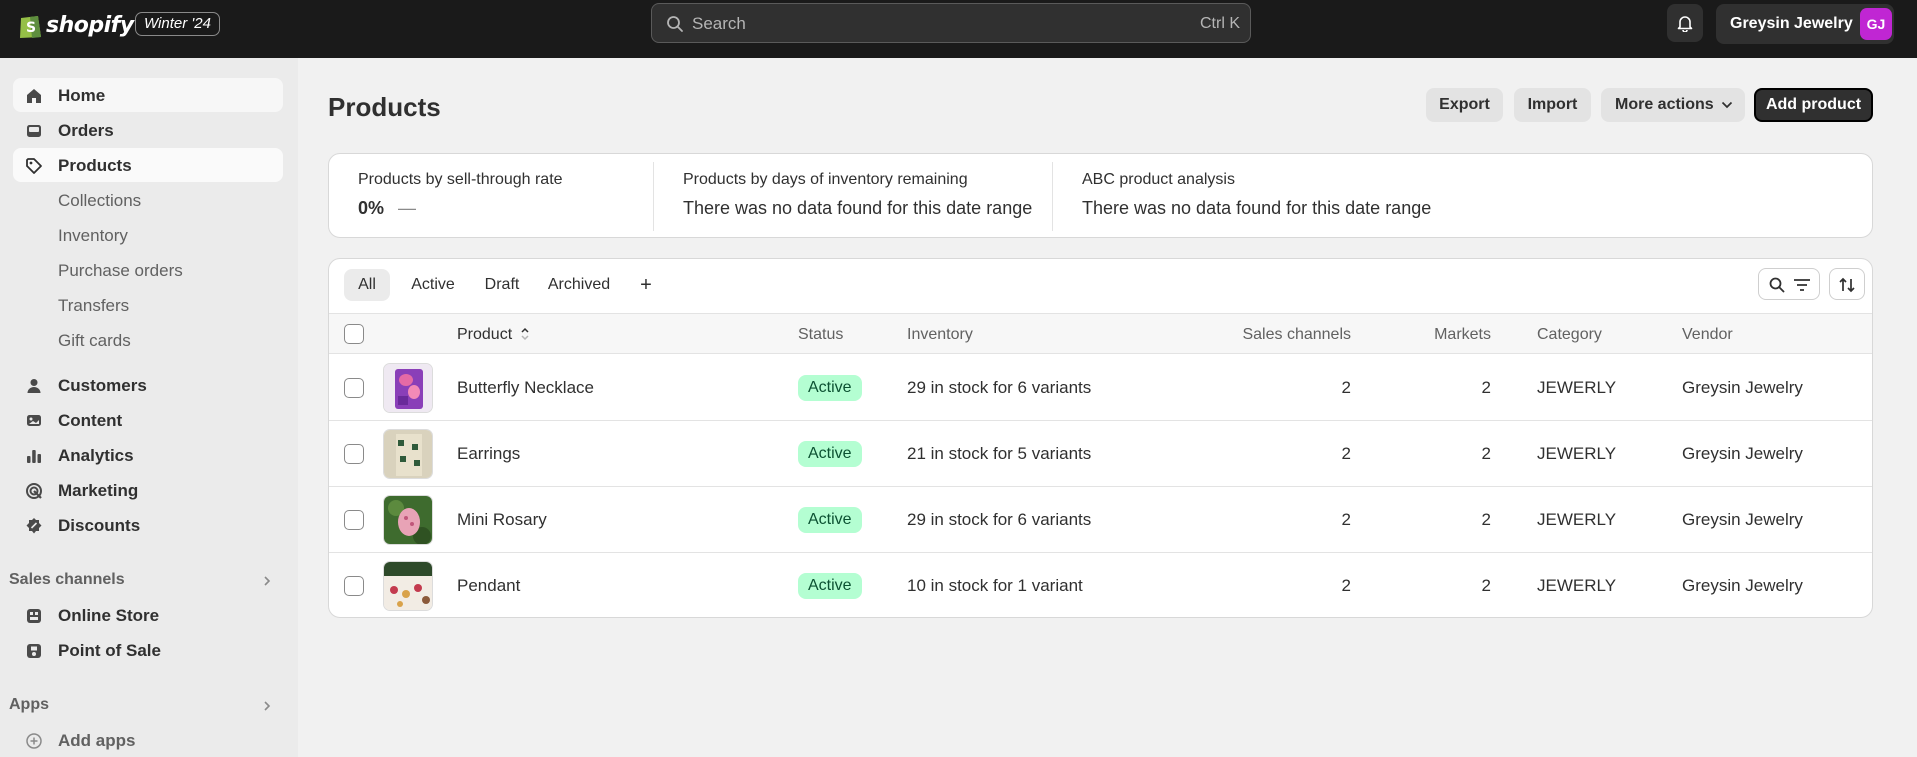 The height and width of the screenshot is (757, 1917). Describe the element at coordinates (1455, 335) in the screenshot. I see `column-header-markets: Markets` at that location.